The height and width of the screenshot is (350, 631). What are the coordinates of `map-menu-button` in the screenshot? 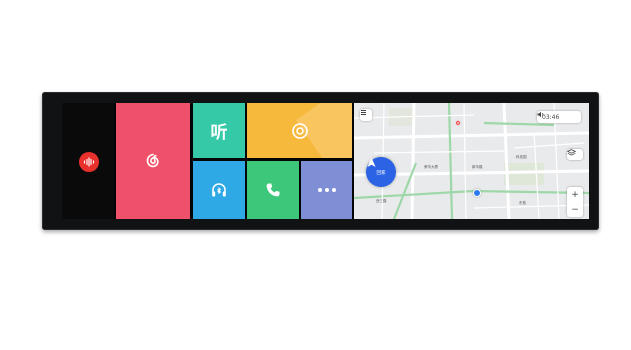 It's located at (366, 115).